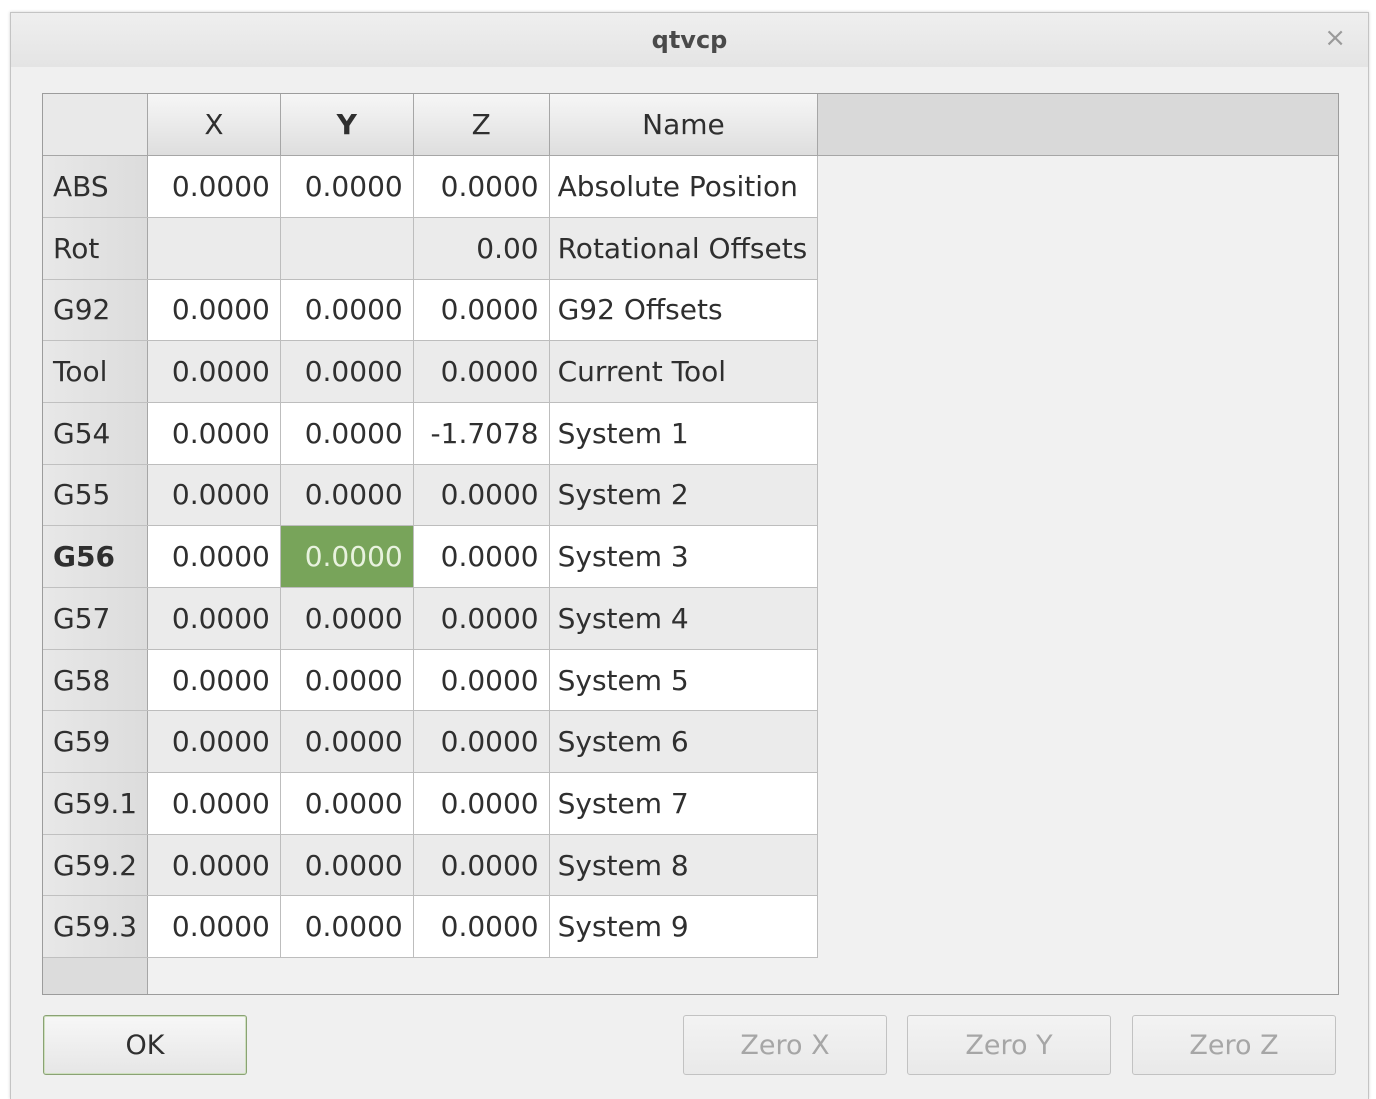 Image resolution: width=1376 pixels, height=1099 pixels. What do you see at coordinates (96, 803) in the screenshot?
I see `row-header: G59.1` at bounding box center [96, 803].